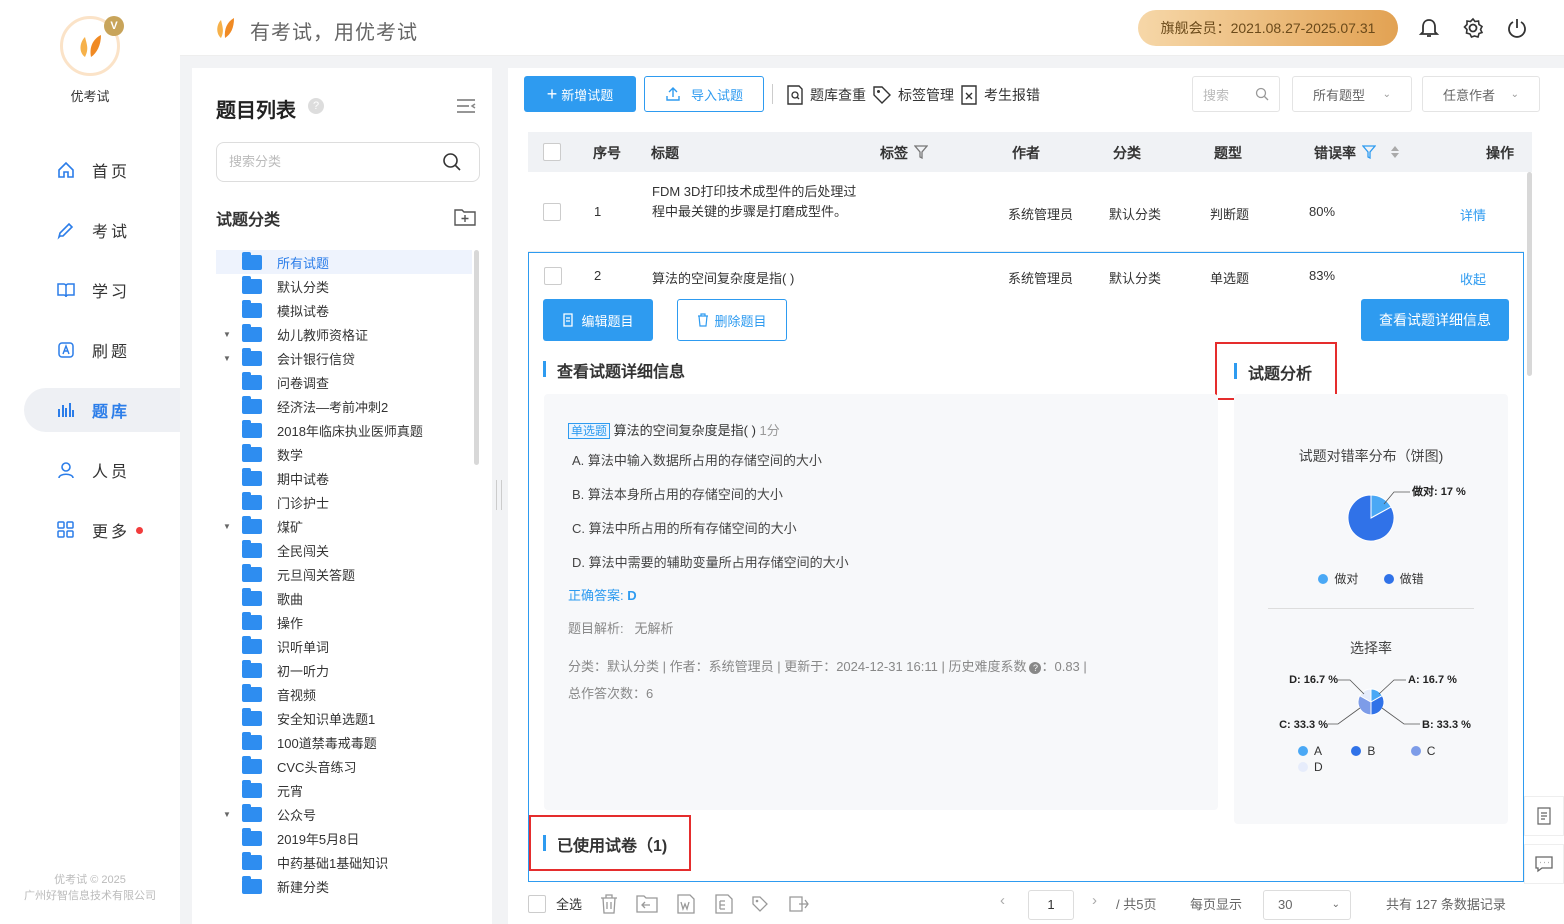 The image size is (1564, 924). I want to click on search-icon, so click(452, 162).